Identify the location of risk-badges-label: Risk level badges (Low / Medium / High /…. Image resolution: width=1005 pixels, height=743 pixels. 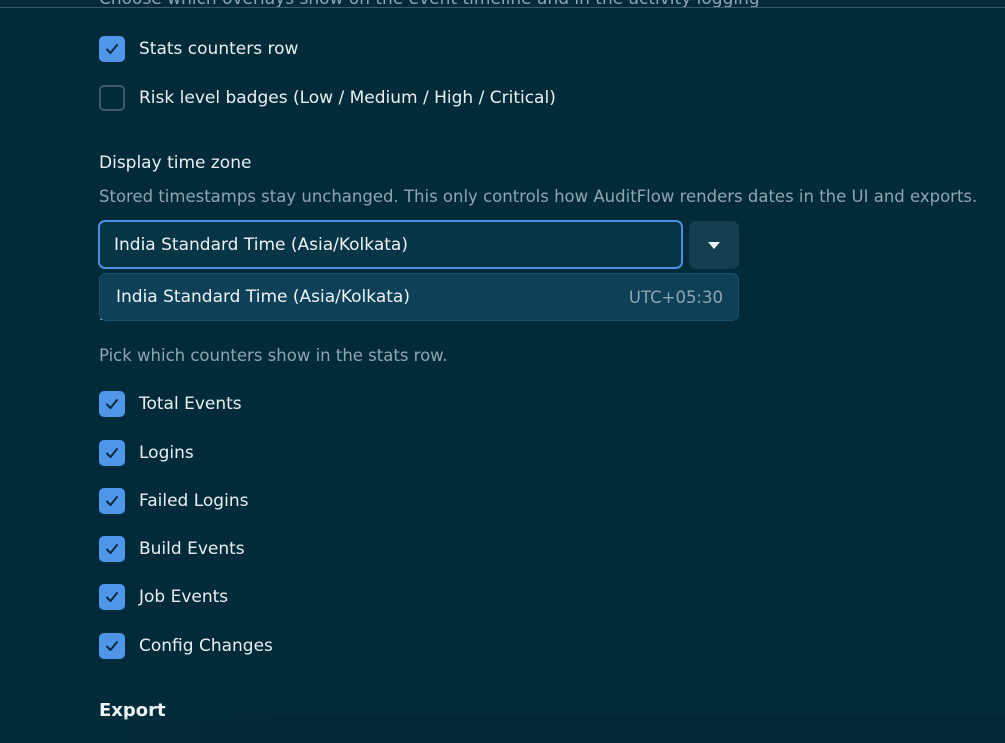
(347, 98).